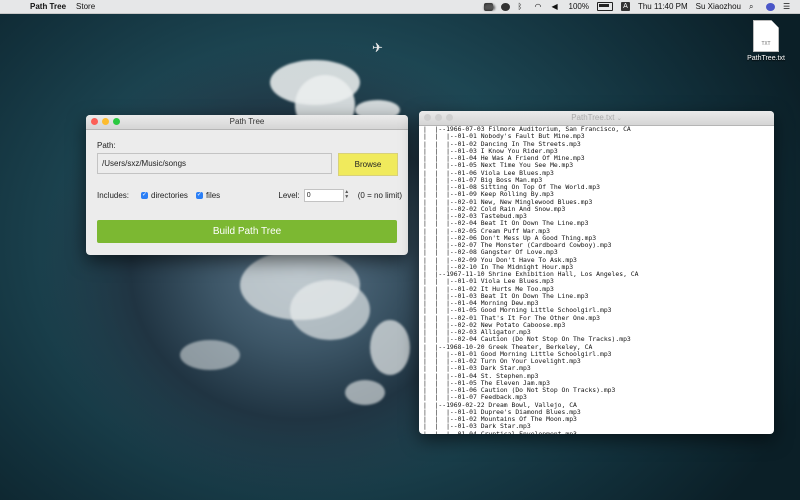  Describe the element at coordinates (379, 195) in the screenshot. I see `level-hint: (0 = no limit)` at that location.